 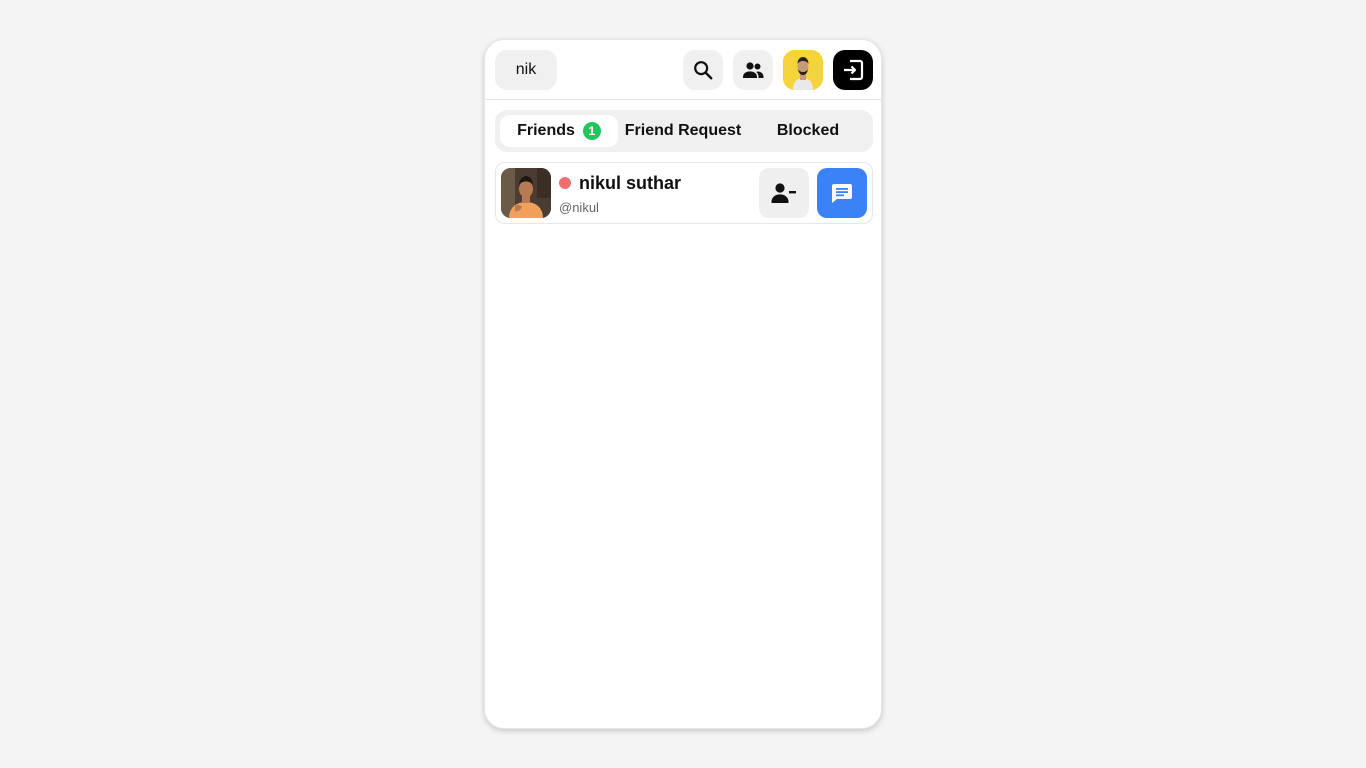 I want to click on search-button, so click(x=703, y=70).